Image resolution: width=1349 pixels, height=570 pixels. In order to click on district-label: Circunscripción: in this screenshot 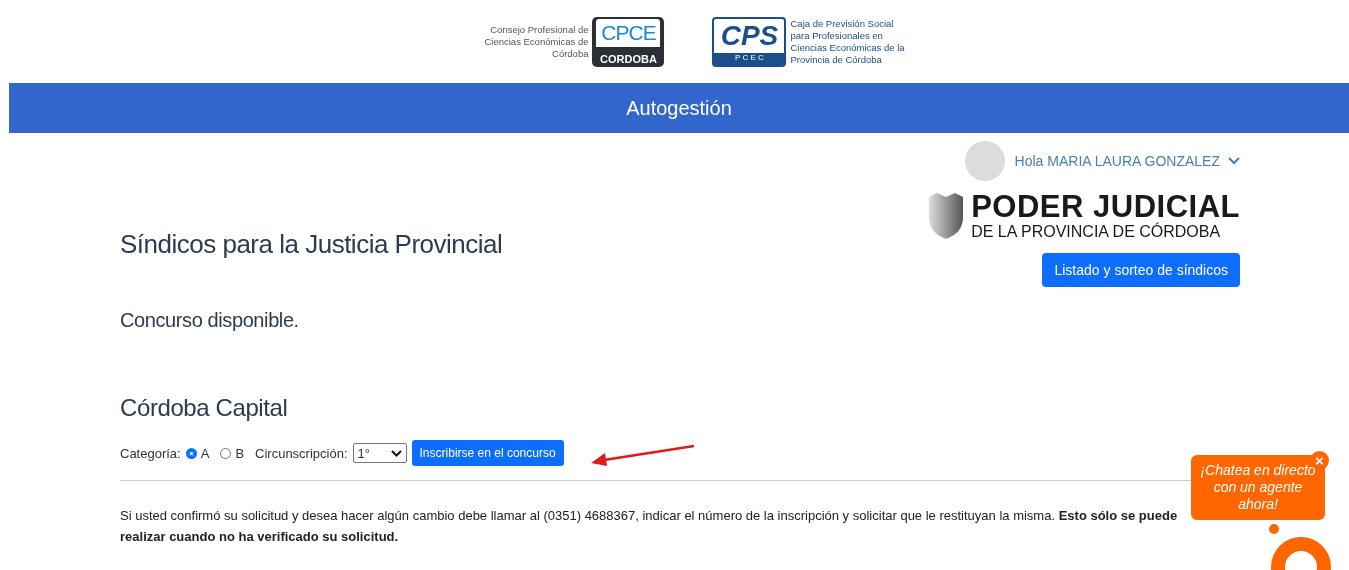, I will do `click(301, 453)`.